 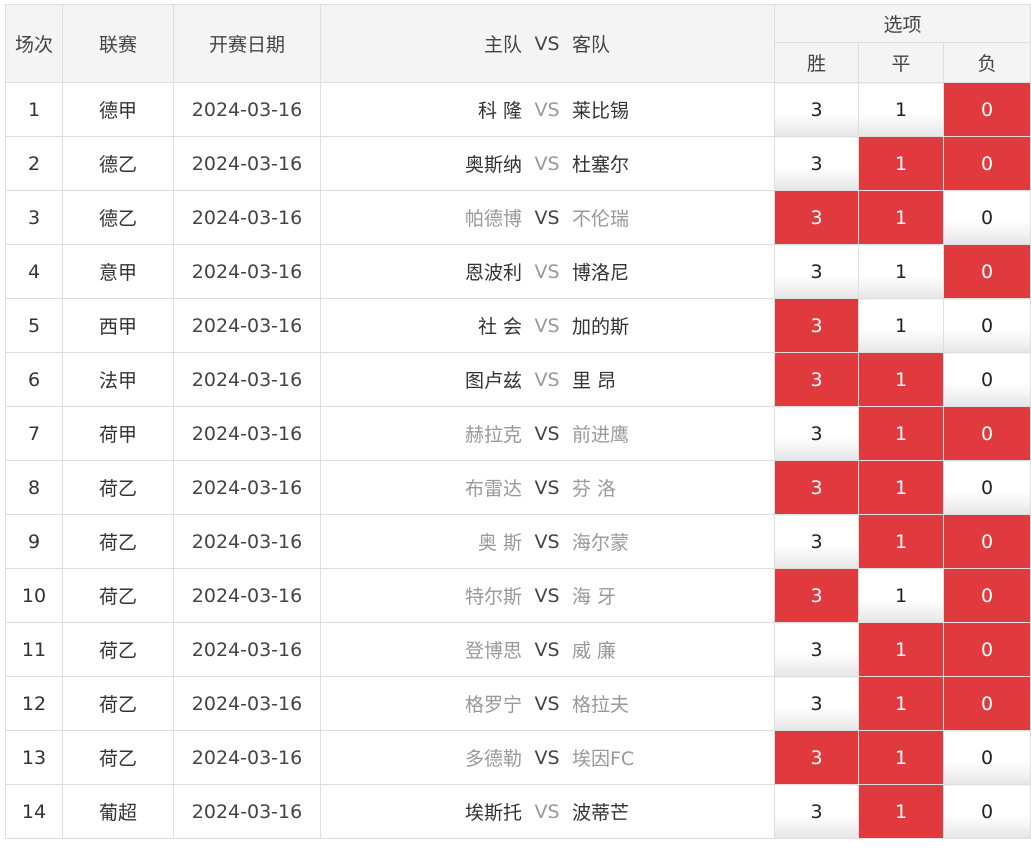 I want to click on home-team: 社 会, so click(x=499, y=327).